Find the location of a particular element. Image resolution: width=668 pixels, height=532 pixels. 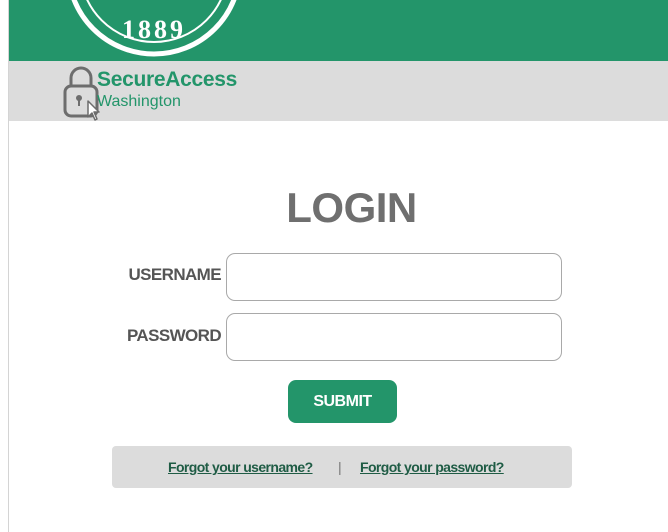

brand-name: SecureAccess is located at coordinates (167, 79).